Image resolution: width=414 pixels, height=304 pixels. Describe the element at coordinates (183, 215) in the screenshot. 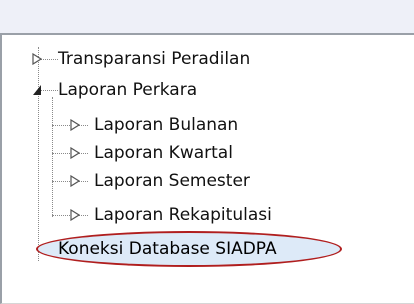

I see `tree-item-label: Laporan Rekapitulasi` at that location.